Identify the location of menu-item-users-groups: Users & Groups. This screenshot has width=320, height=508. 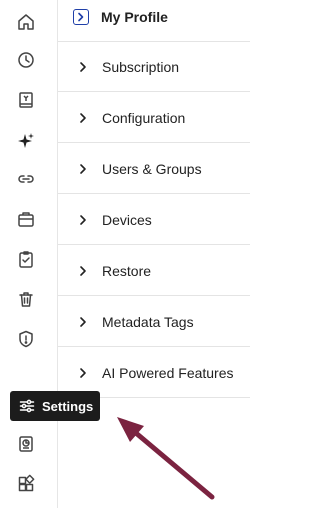
(154, 169).